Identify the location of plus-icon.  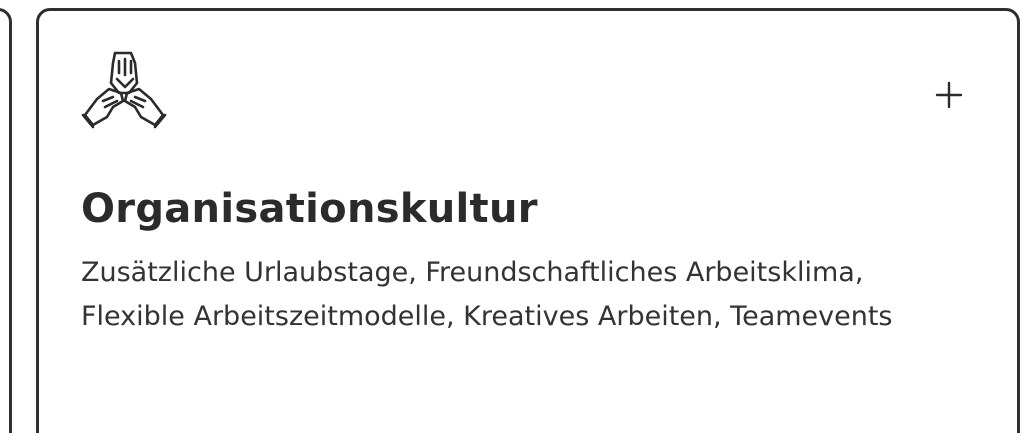
(949, 95).